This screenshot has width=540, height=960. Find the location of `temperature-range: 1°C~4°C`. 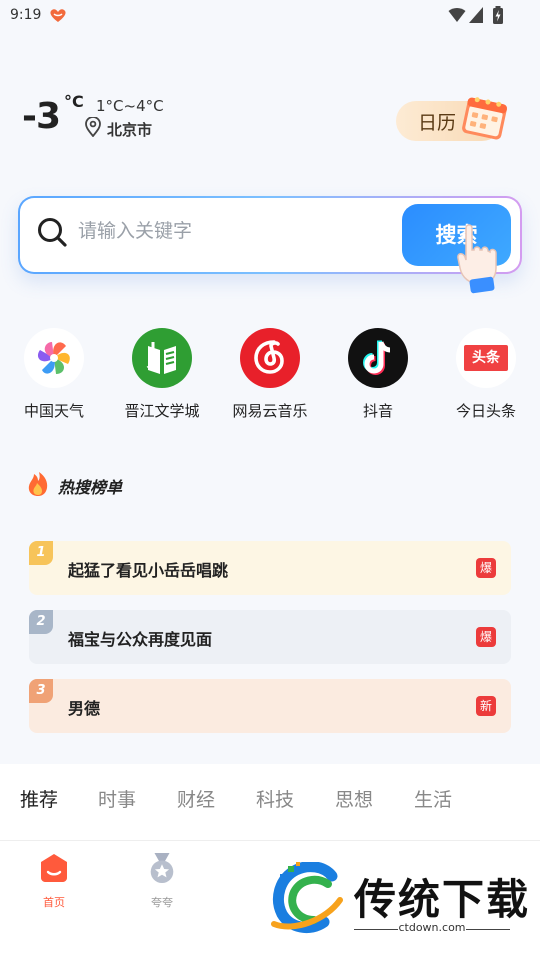

temperature-range: 1°C~4°C is located at coordinates (130, 106).